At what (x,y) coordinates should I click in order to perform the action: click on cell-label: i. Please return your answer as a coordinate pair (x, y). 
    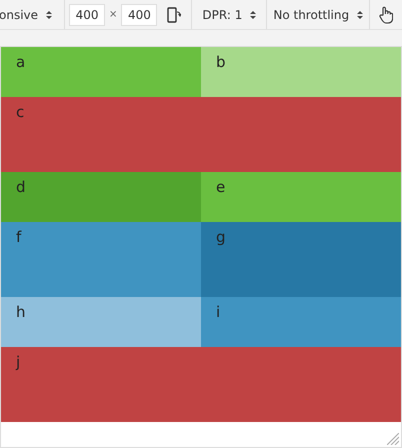
    Looking at the image, I should click on (218, 312).